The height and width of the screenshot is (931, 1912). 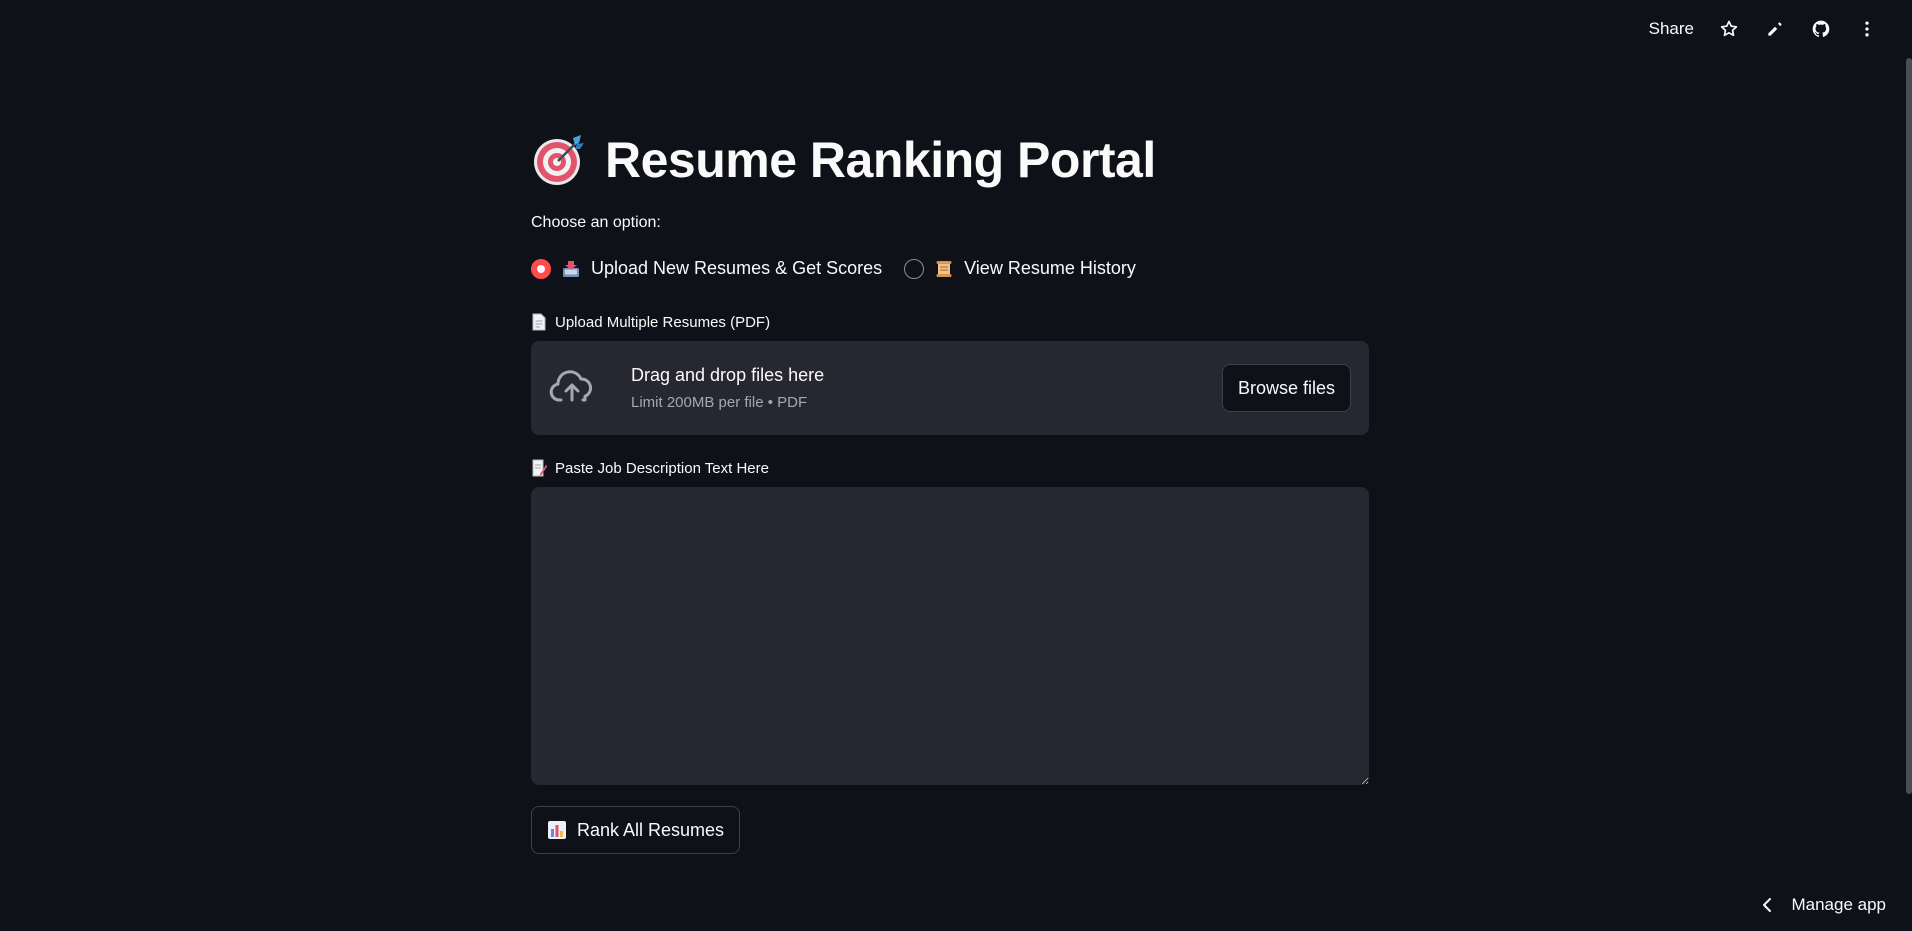 What do you see at coordinates (1286, 388) in the screenshot?
I see `browse-files-button: Browse files` at bounding box center [1286, 388].